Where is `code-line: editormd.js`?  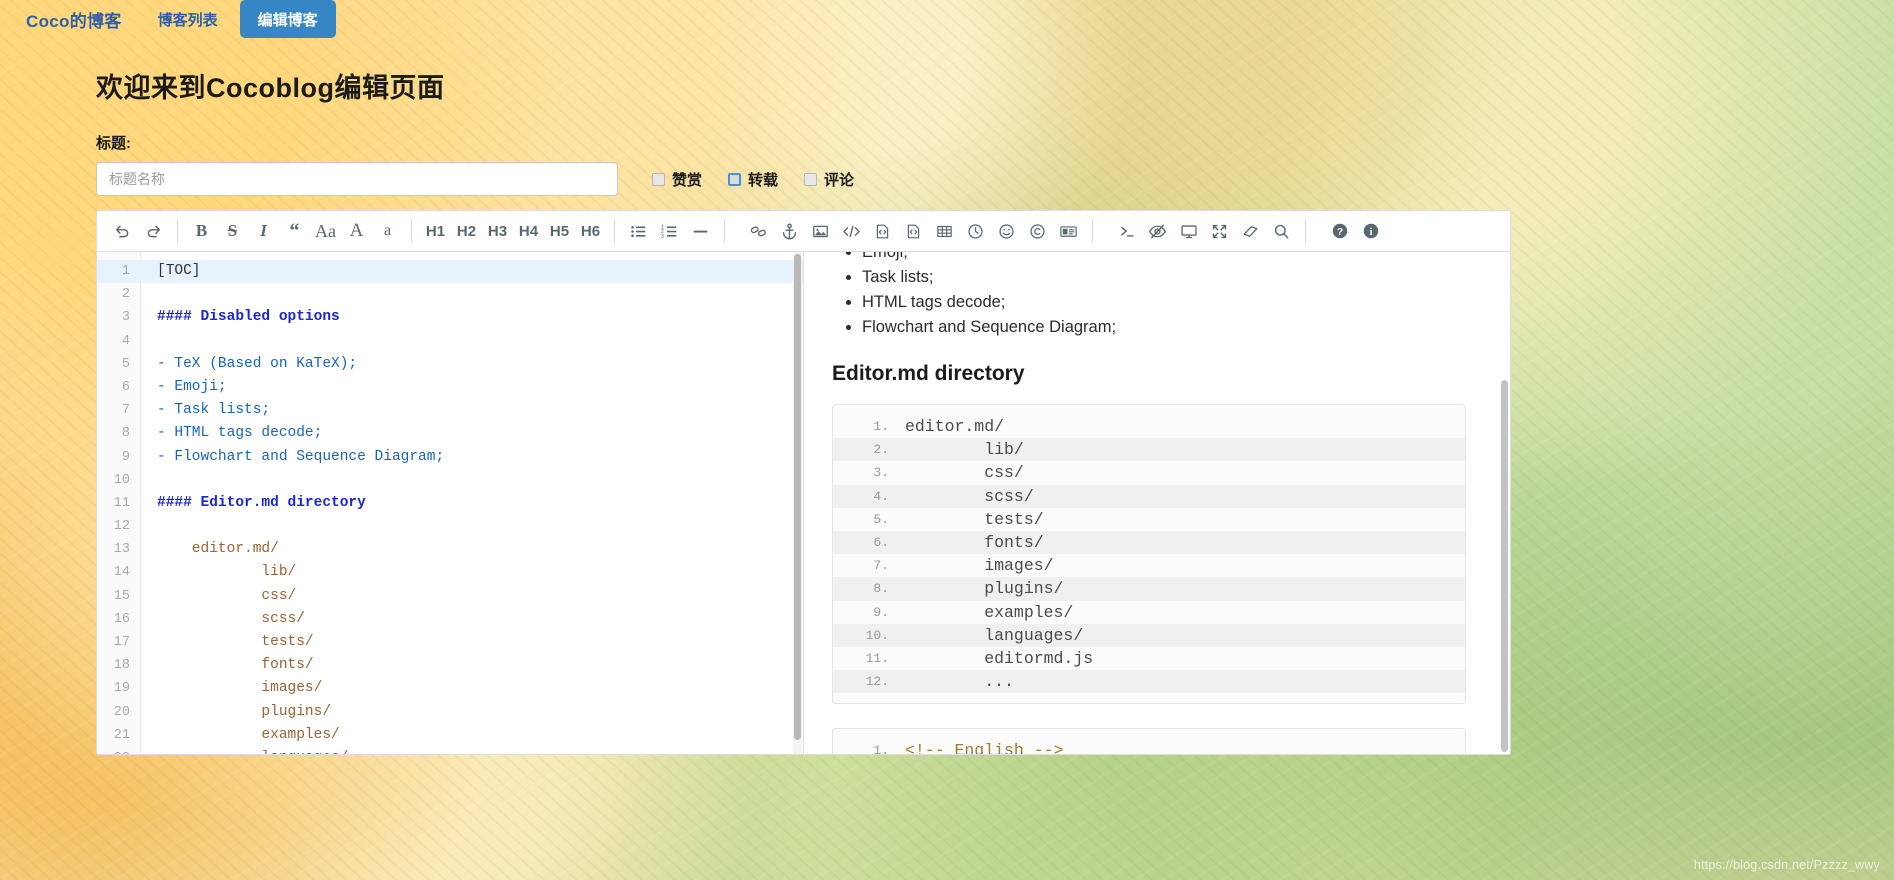
code-line: editormd.js is located at coordinates (1149, 658).